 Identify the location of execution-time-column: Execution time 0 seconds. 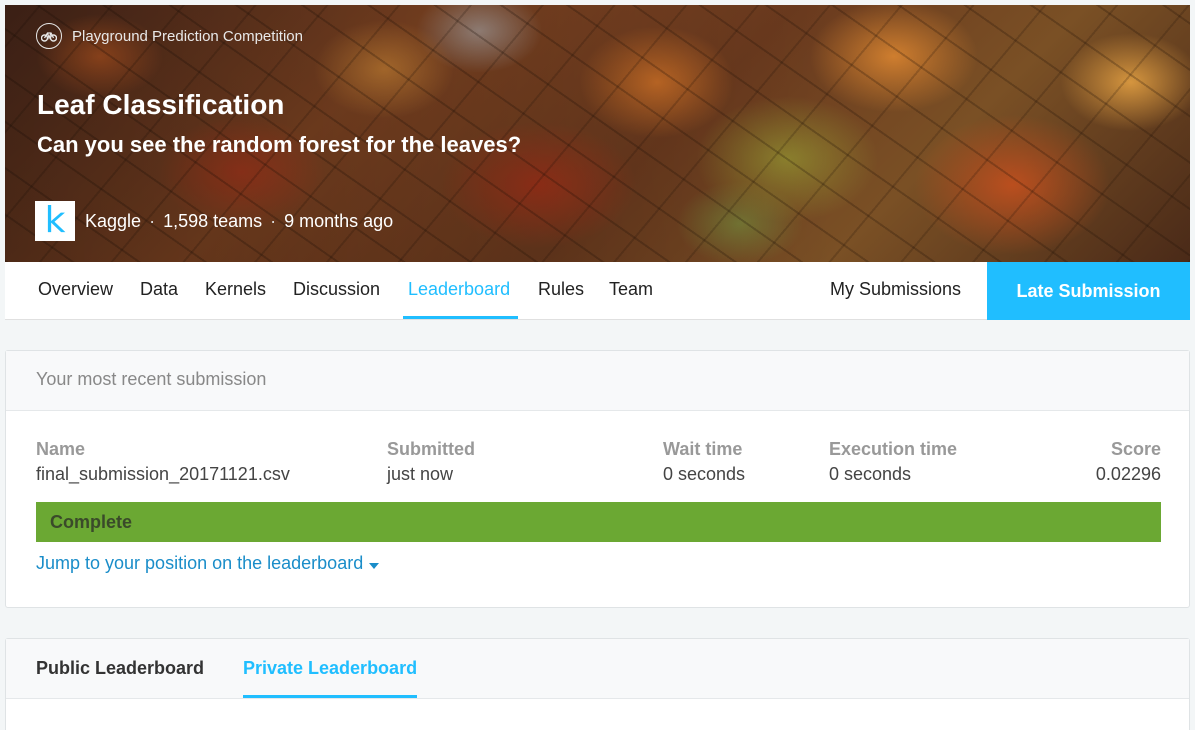
(893, 462).